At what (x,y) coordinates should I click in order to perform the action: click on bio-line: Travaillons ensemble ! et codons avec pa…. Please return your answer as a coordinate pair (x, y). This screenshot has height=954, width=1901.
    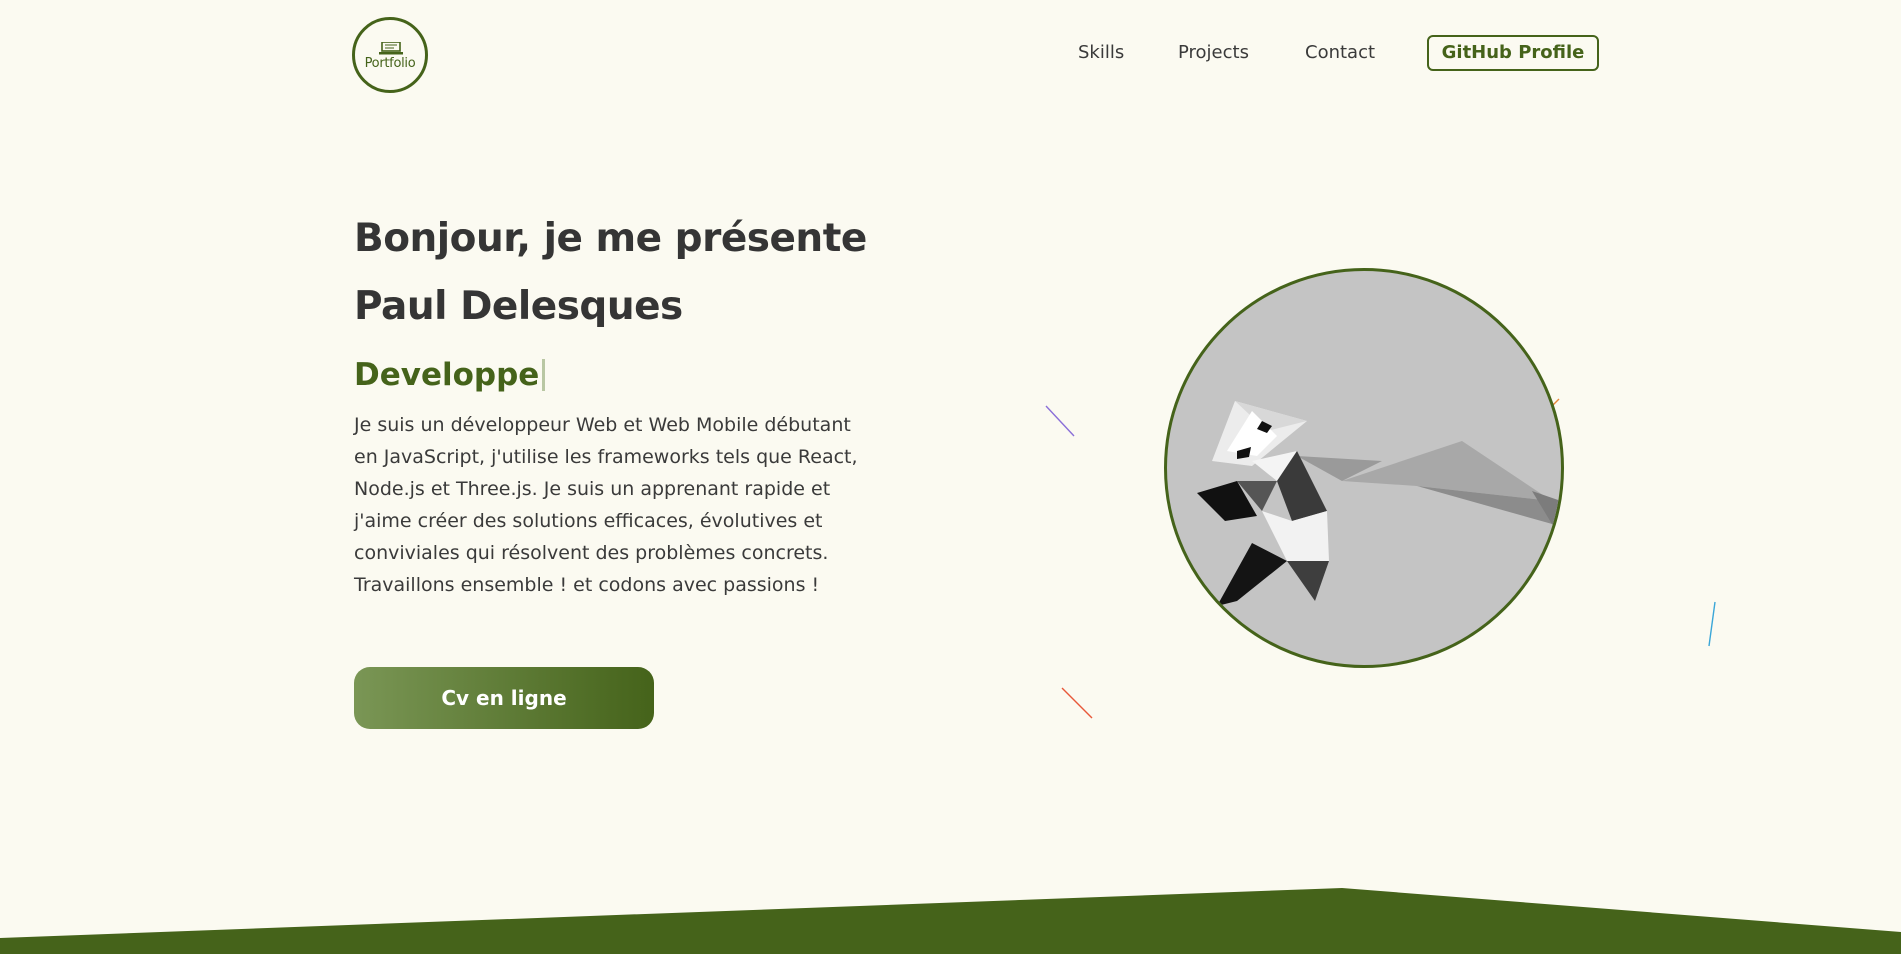
    Looking at the image, I should click on (587, 585).